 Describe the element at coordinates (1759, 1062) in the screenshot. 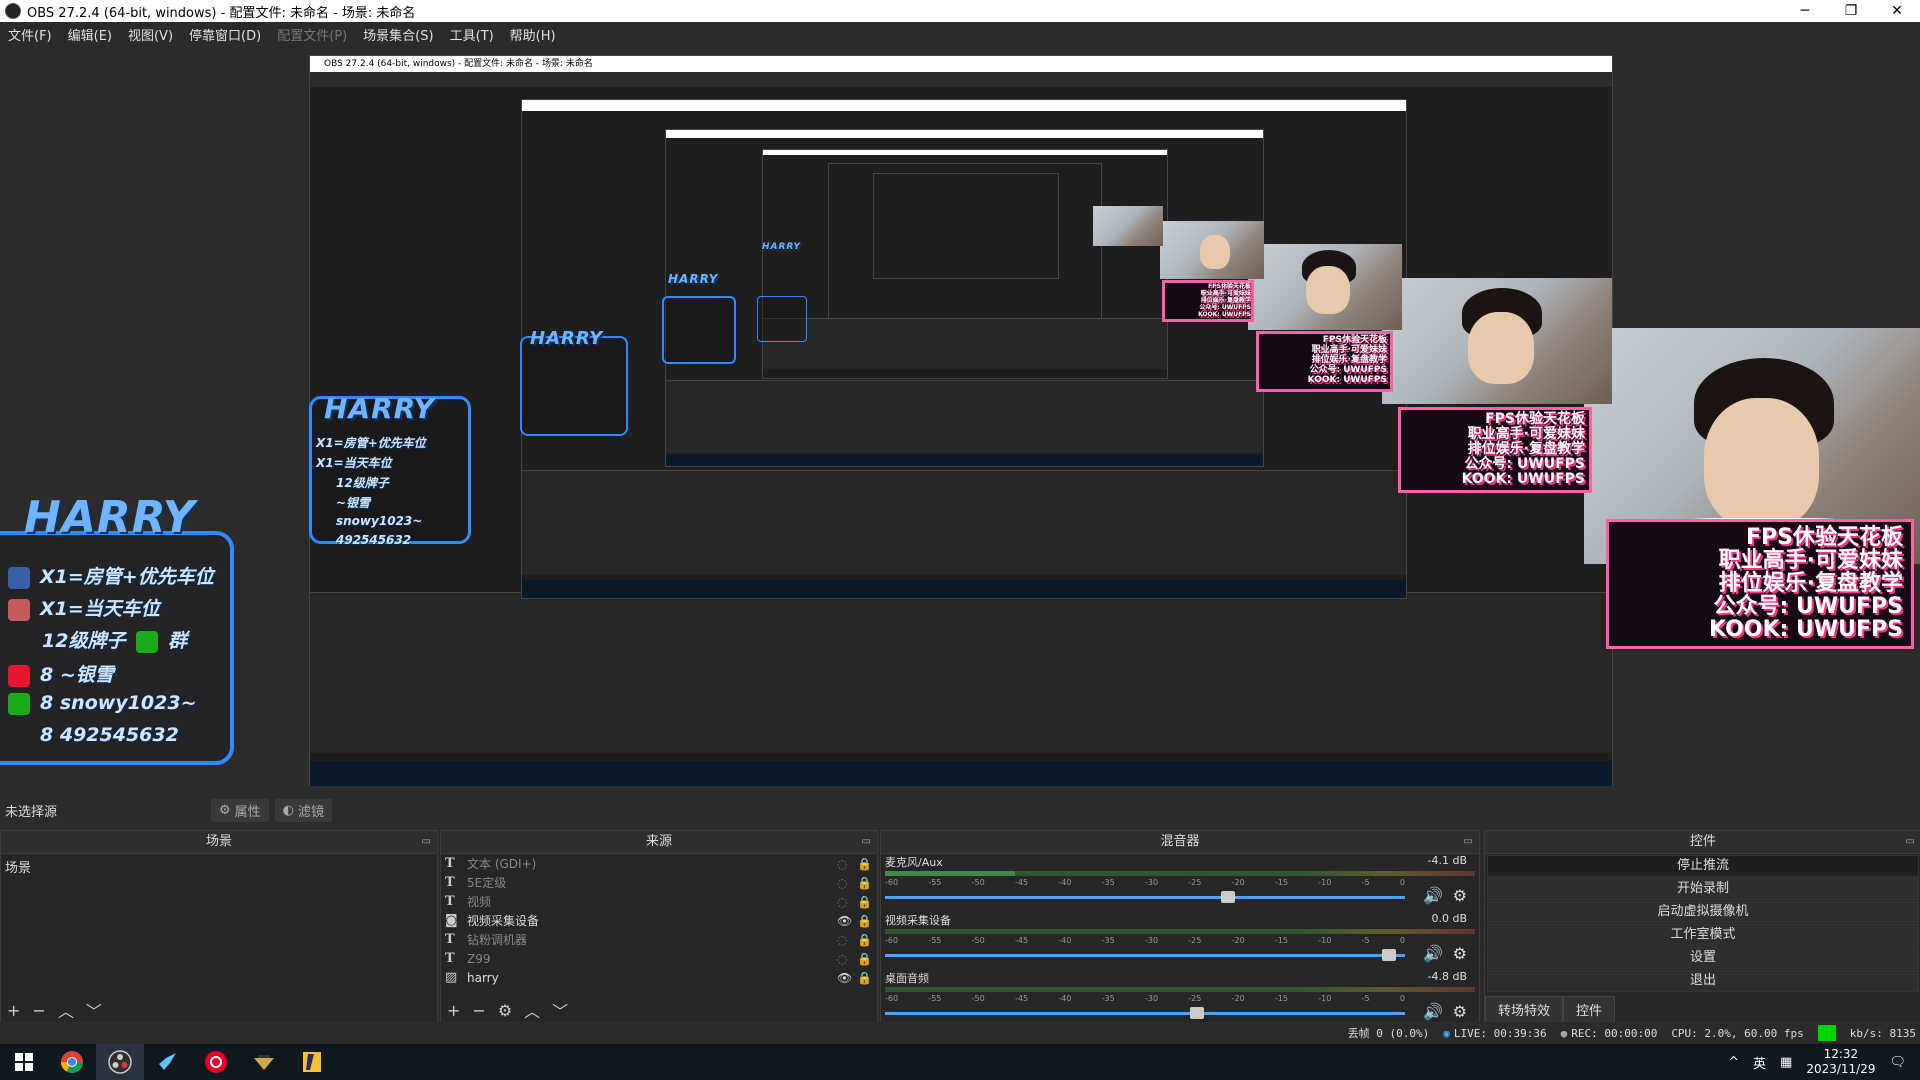

I see `ime-indicator: 英` at that location.